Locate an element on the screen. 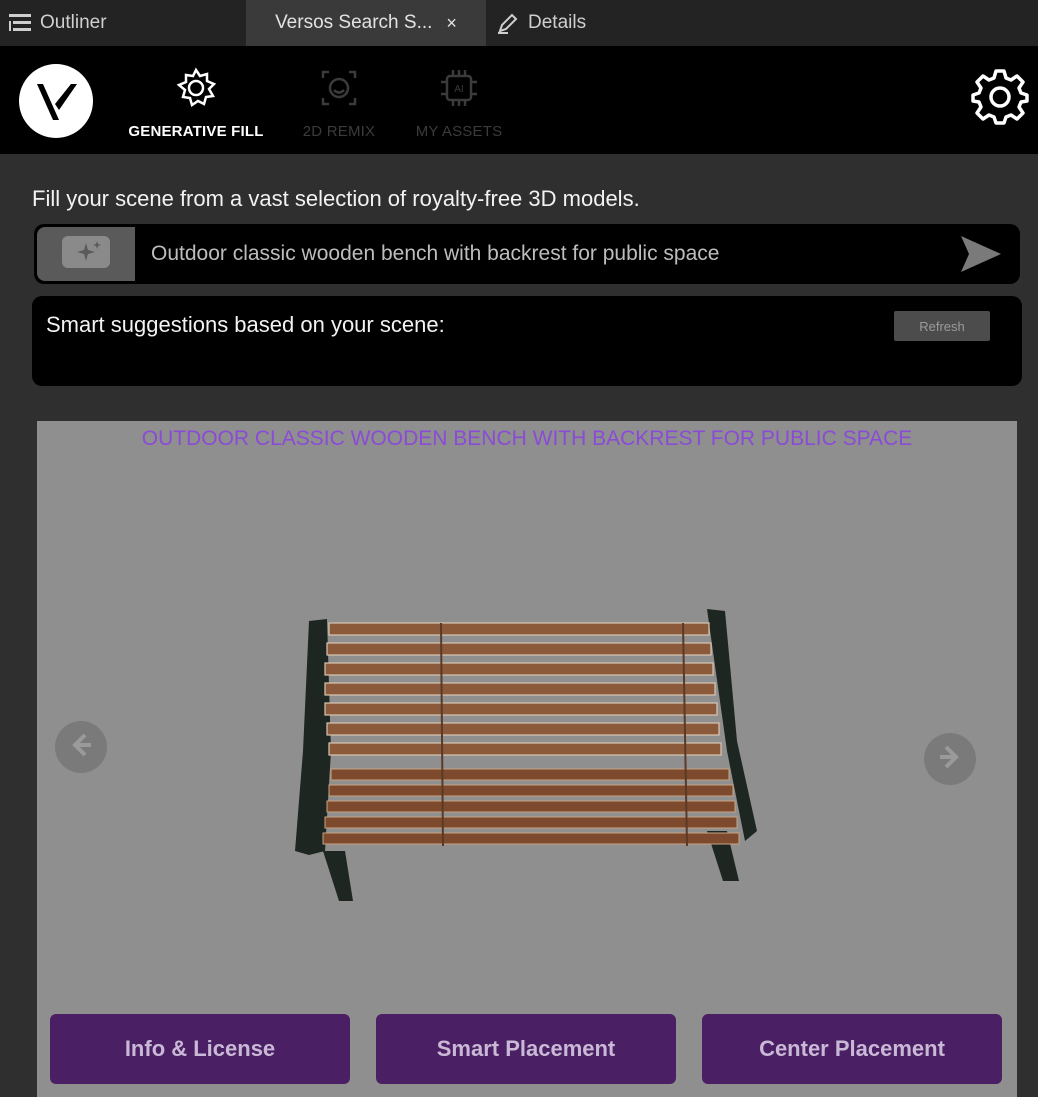 Image resolution: width=1038 pixels, height=1097 pixels. tab-2d-remix-label: 2D REMIX is located at coordinates (339, 131).